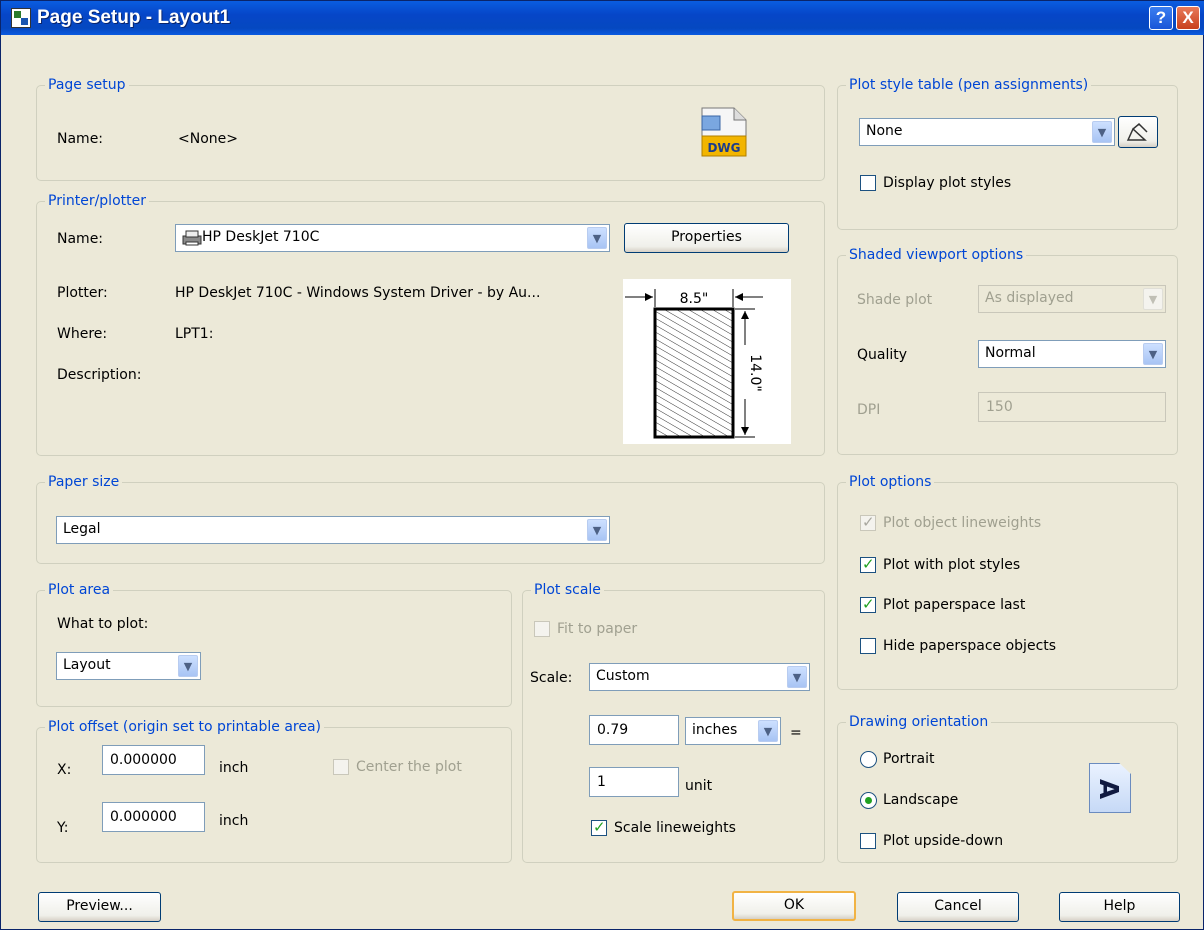 This screenshot has width=1204, height=930. I want to click on properties-button: Properties, so click(706, 238).